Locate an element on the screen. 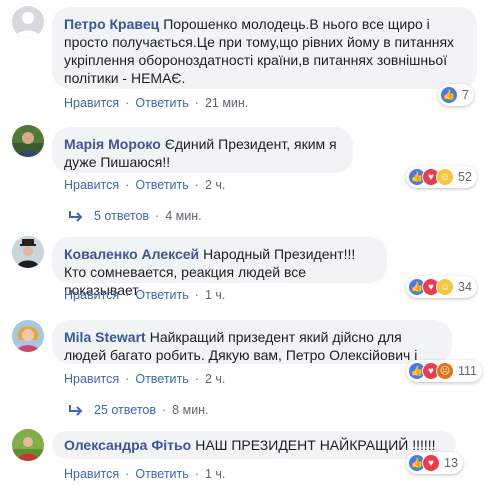 The width and height of the screenshot is (487, 489). comment-actions: Нравится · Ответить · 21 мин. is located at coordinates (156, 103).